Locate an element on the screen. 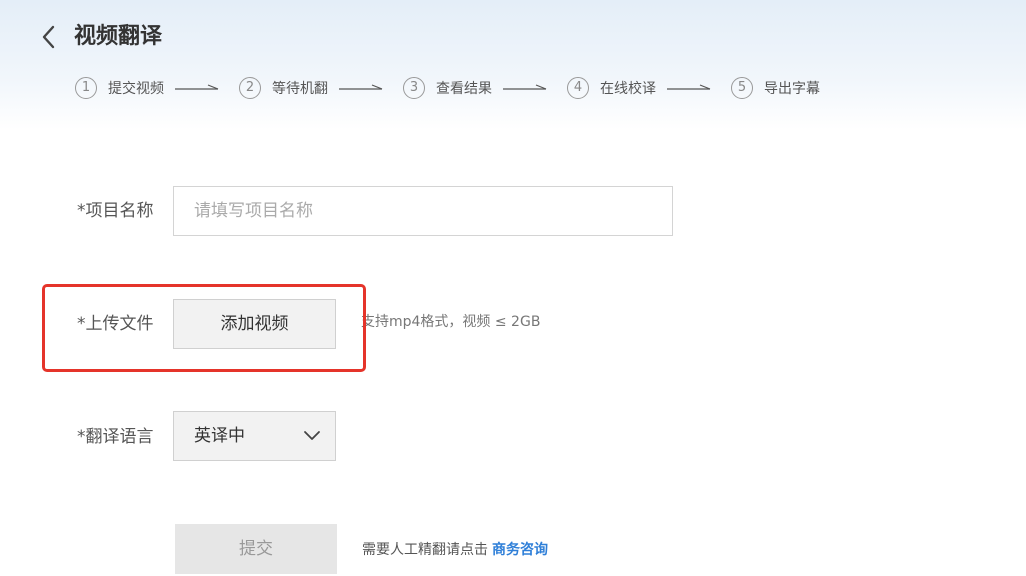 The width and height of the screenshot is (1026, 576). step-4: 4 在线校译 is located at coordinates (649, 88).